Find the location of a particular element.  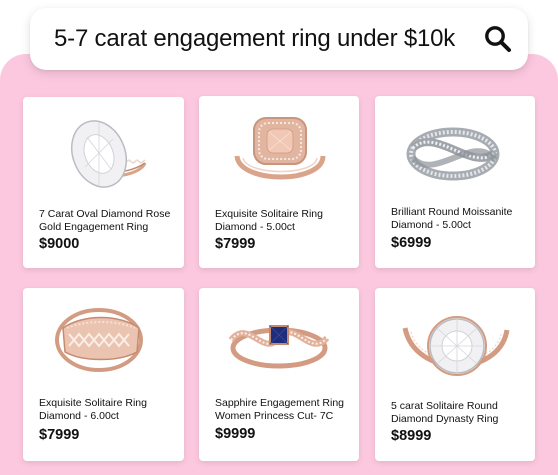

crossover-pave-ring-image is located at coordinates (455, 146).